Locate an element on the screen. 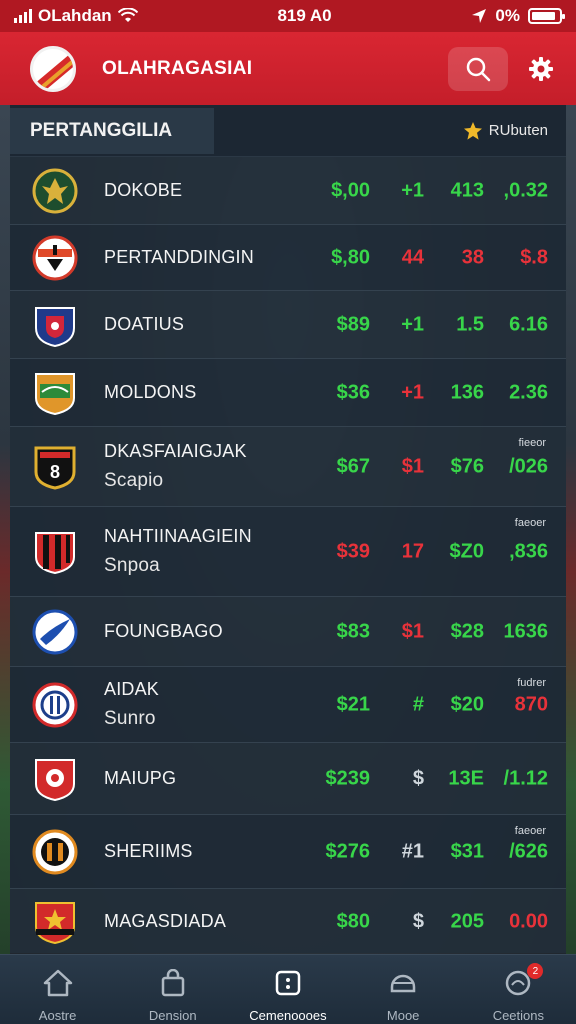 This screenshot has height=1024, width=576. blue-red-shield-icon is located at coordinates (55, 325).